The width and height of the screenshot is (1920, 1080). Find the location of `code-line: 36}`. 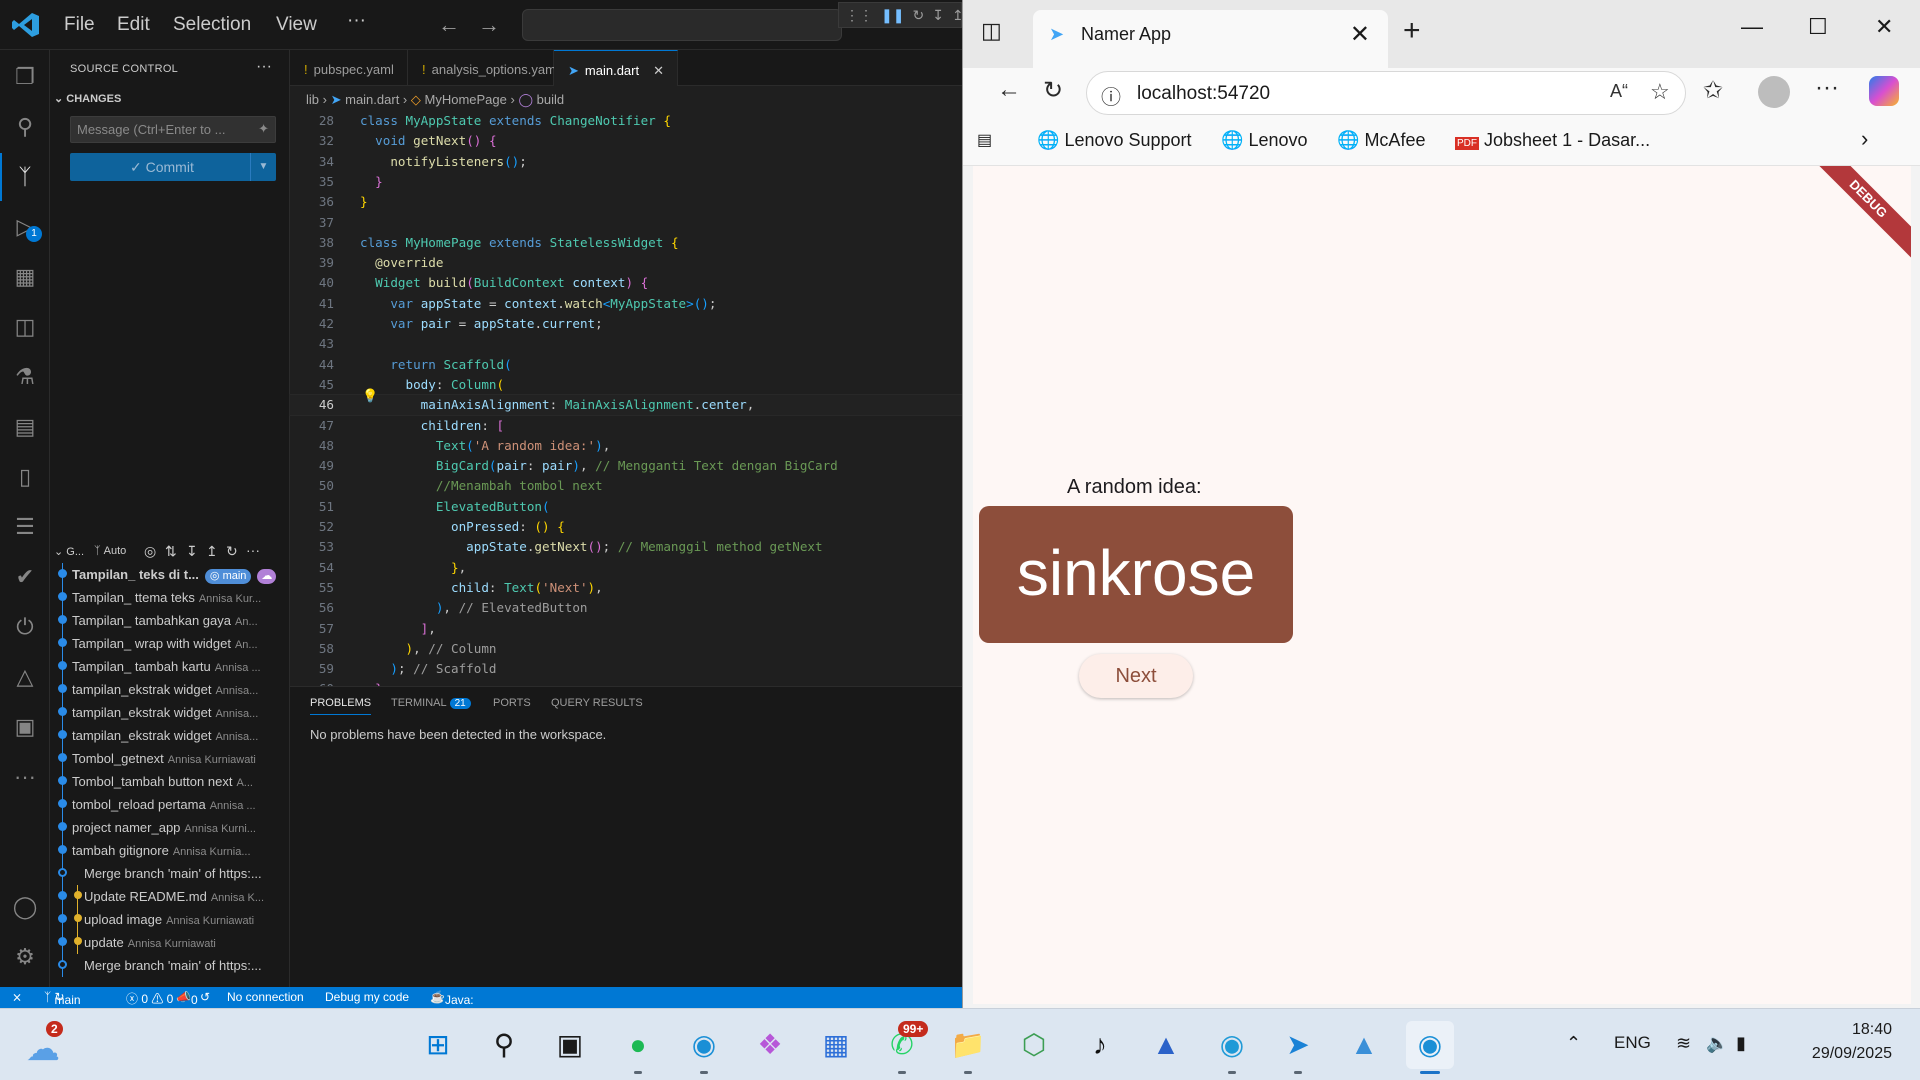

code-line: 36} is located at coordinates (626, 202).